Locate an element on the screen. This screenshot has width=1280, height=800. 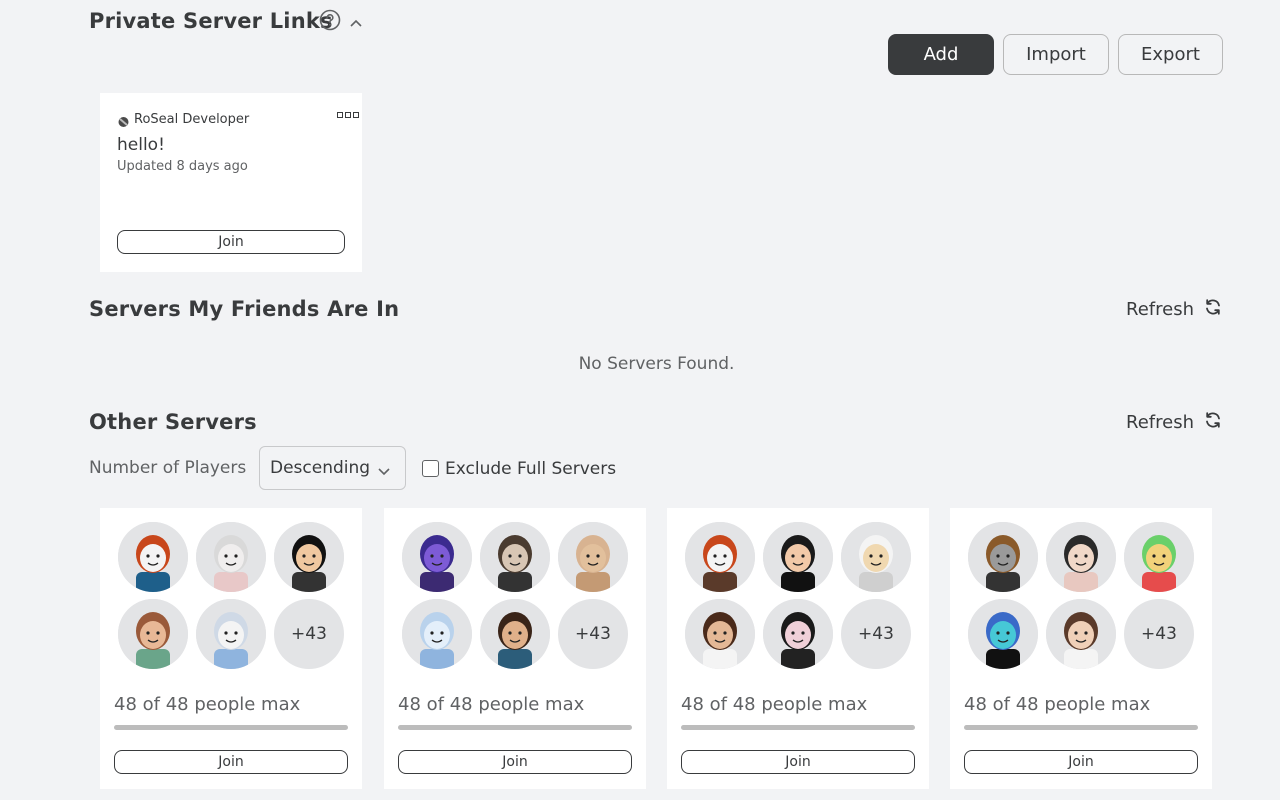
friends-refresh-button: Refresh is located at coordinates (1174, 309).